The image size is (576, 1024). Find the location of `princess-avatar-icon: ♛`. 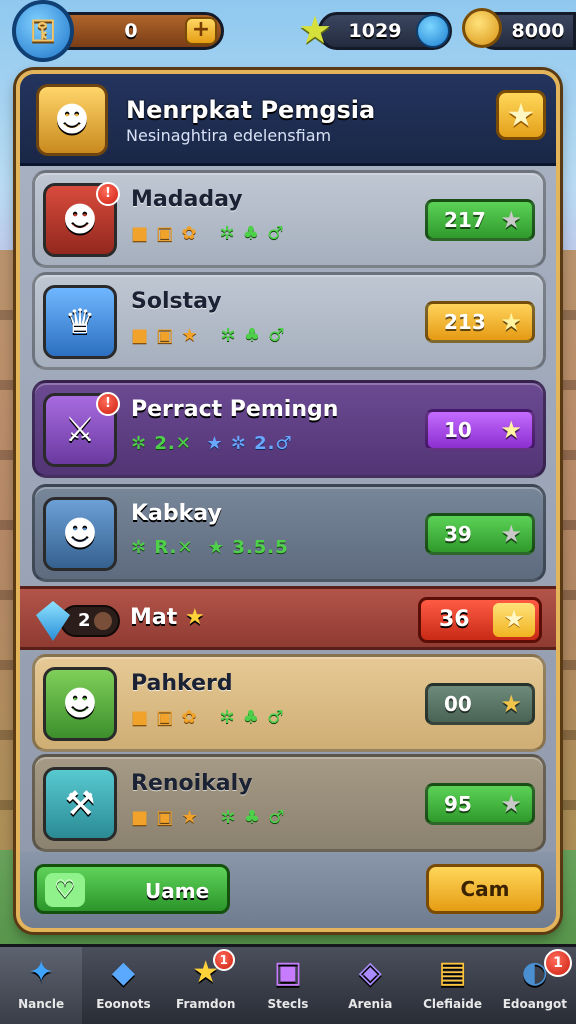

princess-avatar-icon: ♛ is located at coordinates (80, 322).